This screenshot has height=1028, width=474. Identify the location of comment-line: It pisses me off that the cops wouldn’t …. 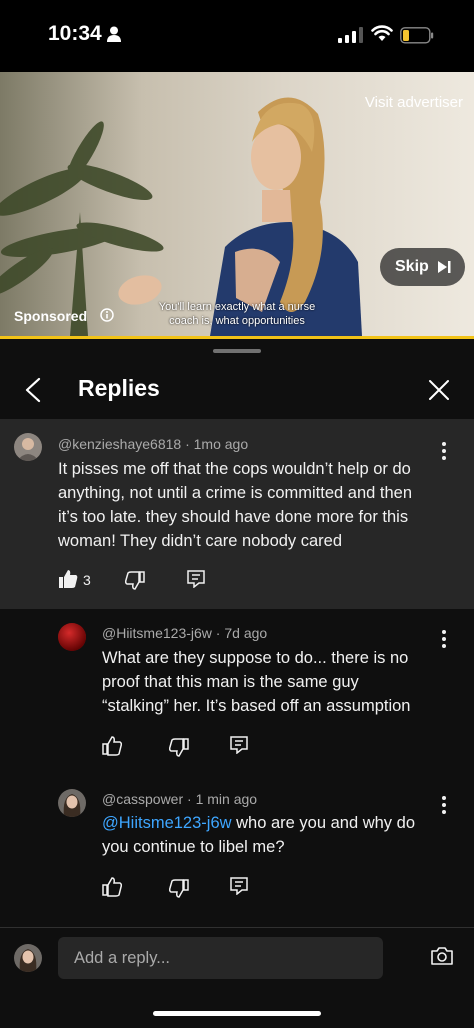
(234, 469).